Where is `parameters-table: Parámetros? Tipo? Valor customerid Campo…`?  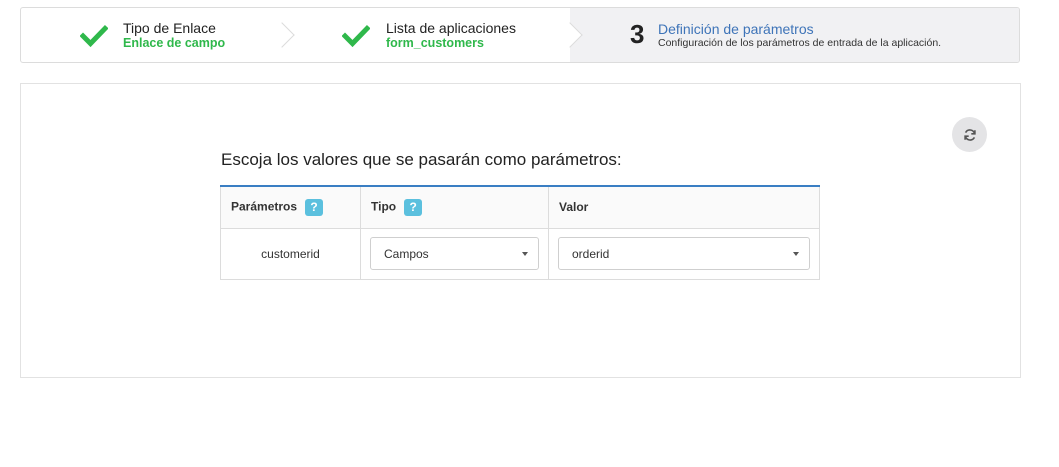
parameters-table: Parámetros? Tipo? Valor customerid Campo… is located at coordinates (520, 232).